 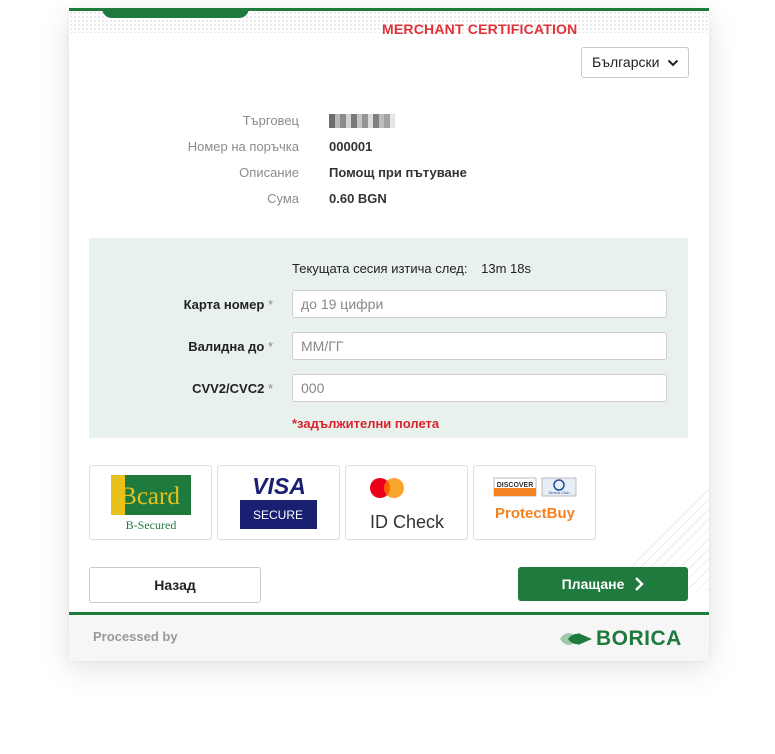 What do you see at coordinates (673, 63) in the screenshot?
I see `chevron-down-icon` at bounding box center [673, 63].